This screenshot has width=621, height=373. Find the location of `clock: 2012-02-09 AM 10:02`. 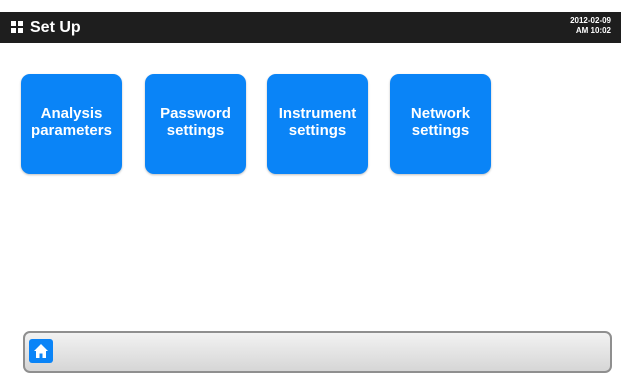

clock: 2012-02-09 AM 10:02 is located at coordinates (590, 26).